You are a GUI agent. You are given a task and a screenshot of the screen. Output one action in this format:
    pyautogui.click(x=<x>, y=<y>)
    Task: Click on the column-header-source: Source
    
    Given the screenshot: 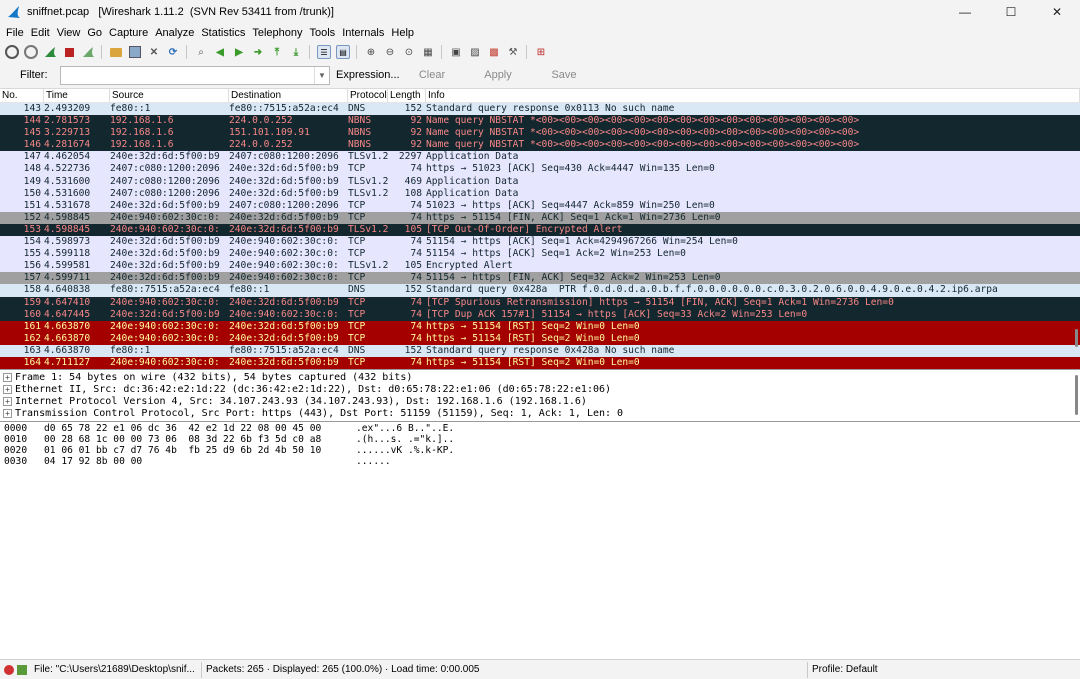 What is the action you would take?
    pyautogui.click(x=169, y=95)
    